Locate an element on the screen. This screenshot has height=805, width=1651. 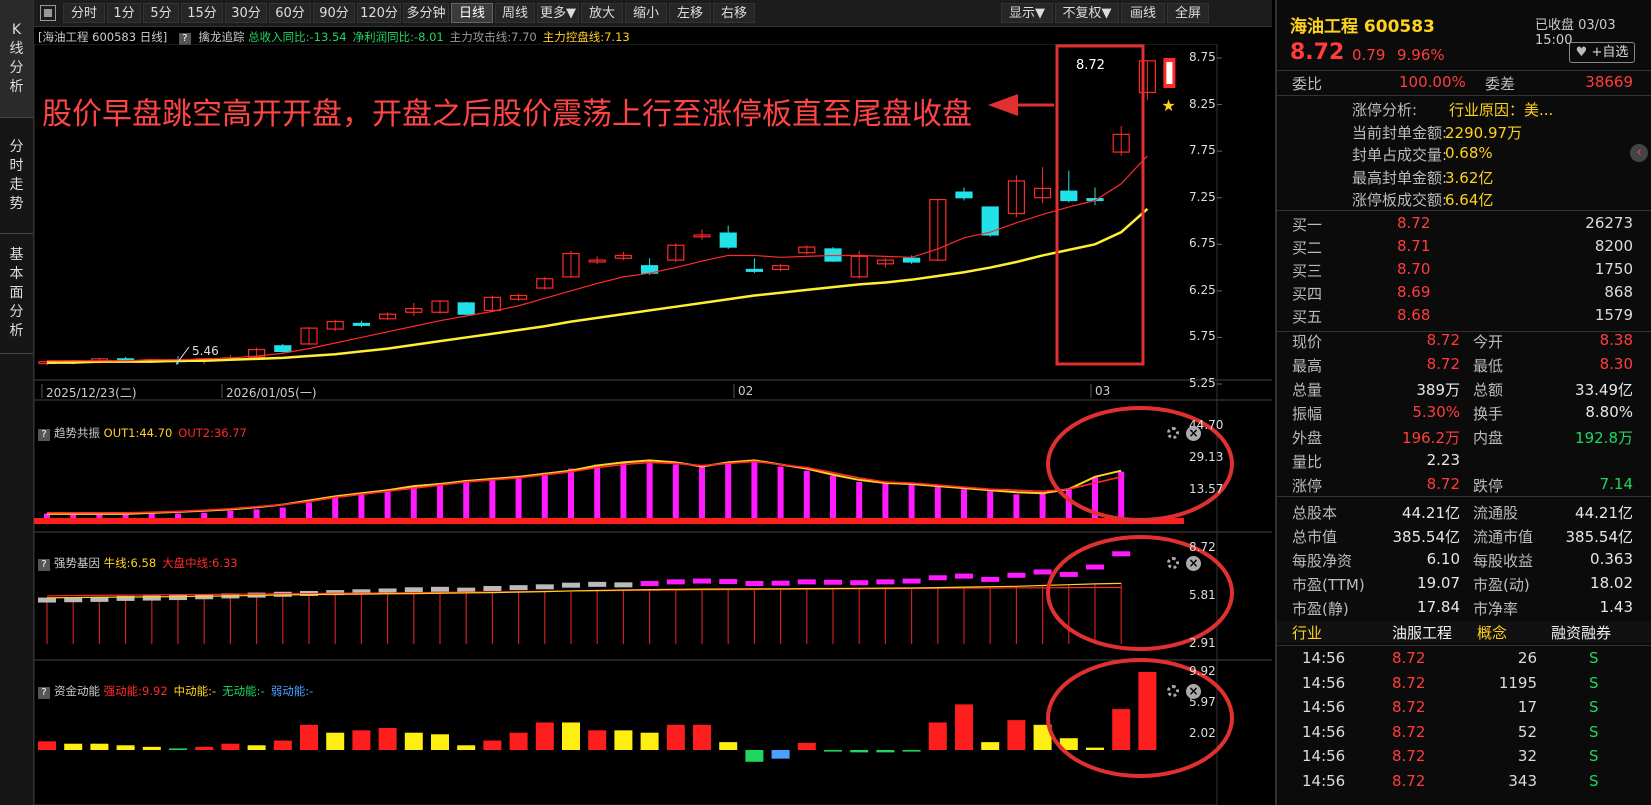
period-button-6: 90分 is located at coordinates (334, 13).